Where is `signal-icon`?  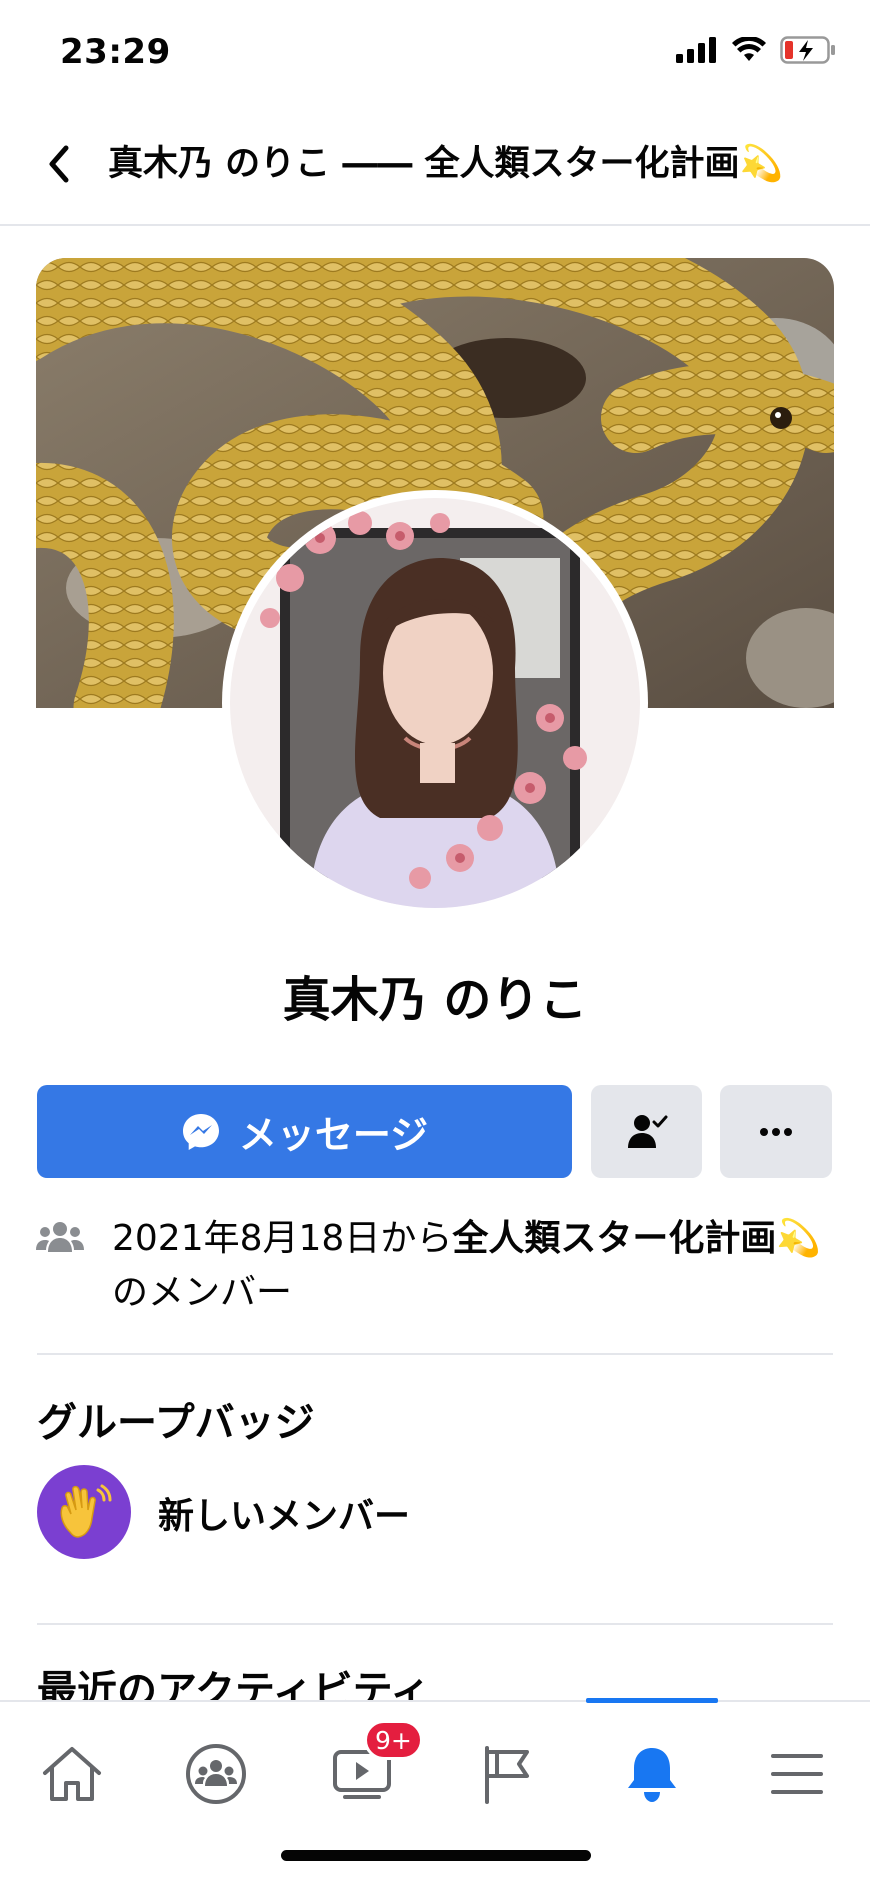
signal-icon is located at coordinates (696, 50).